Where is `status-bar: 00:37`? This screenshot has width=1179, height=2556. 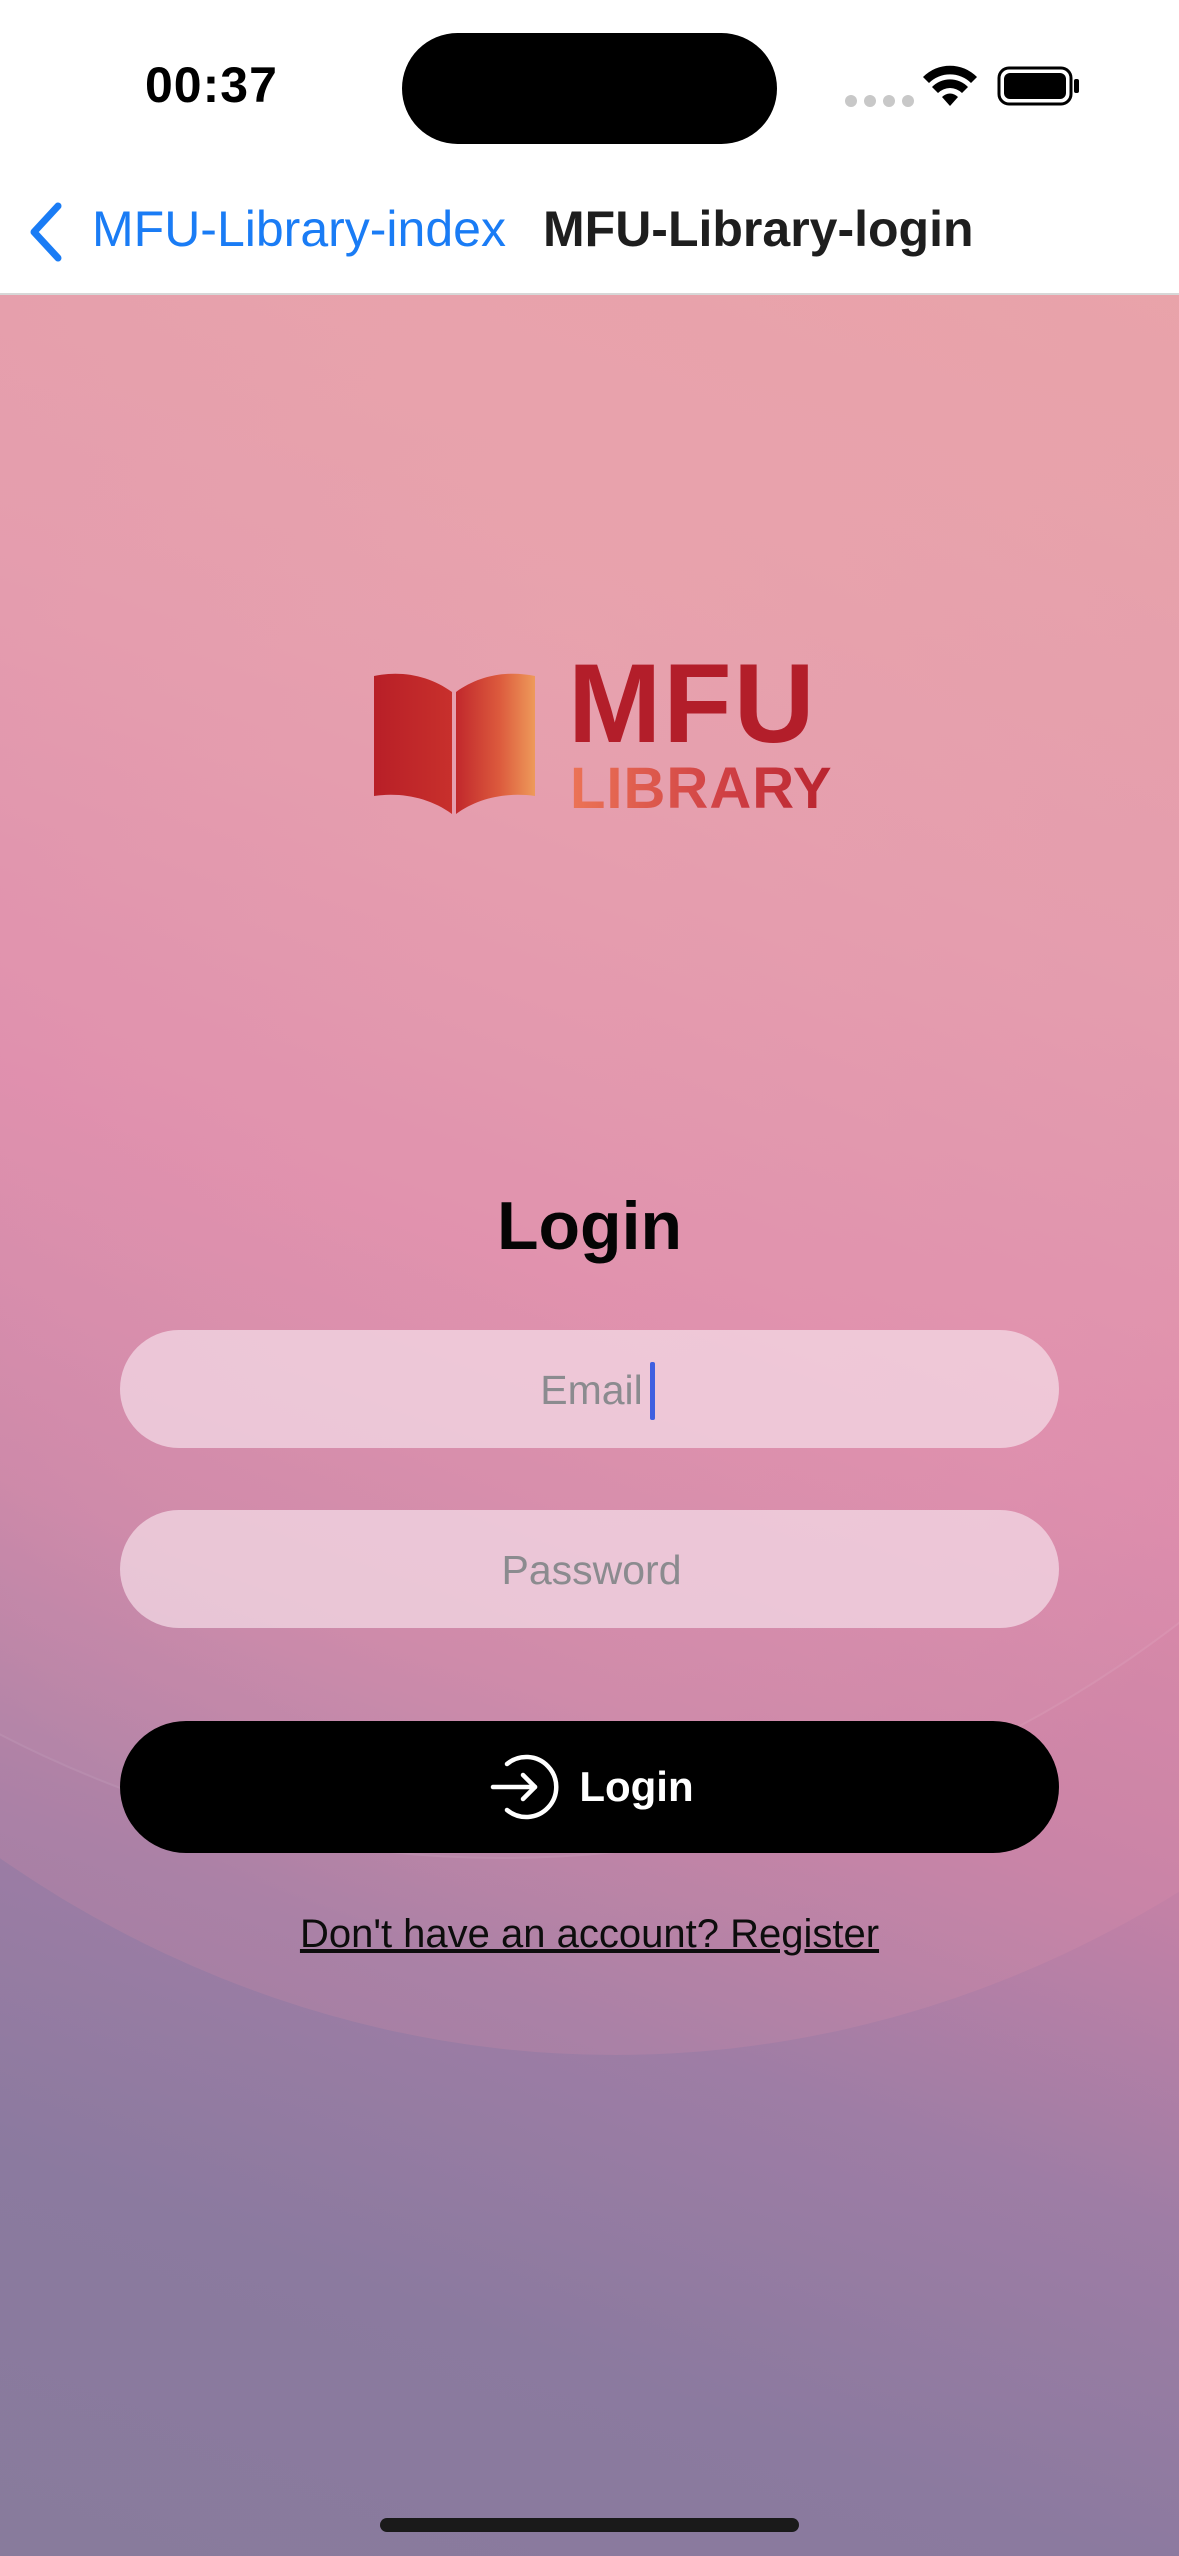
status-bar: 00:37 is located at coordinates (589, 85).